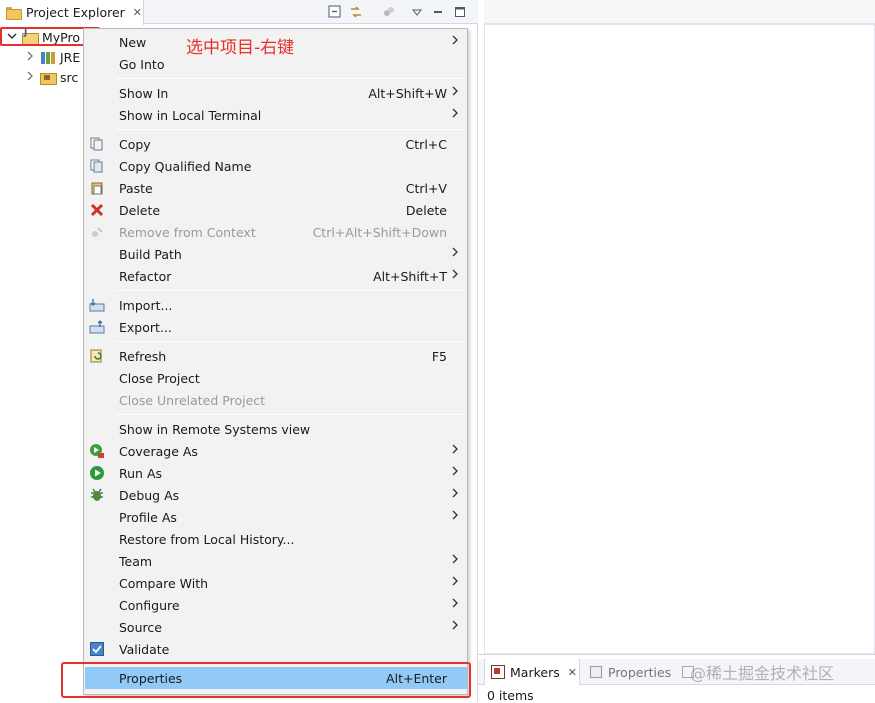 Image resolution: width=875 pixels, height=703 pixels. What do you see at coordinates (48, 77) in the screenshot?
I see `source-folder-icon` at bounding box center [48, 77].